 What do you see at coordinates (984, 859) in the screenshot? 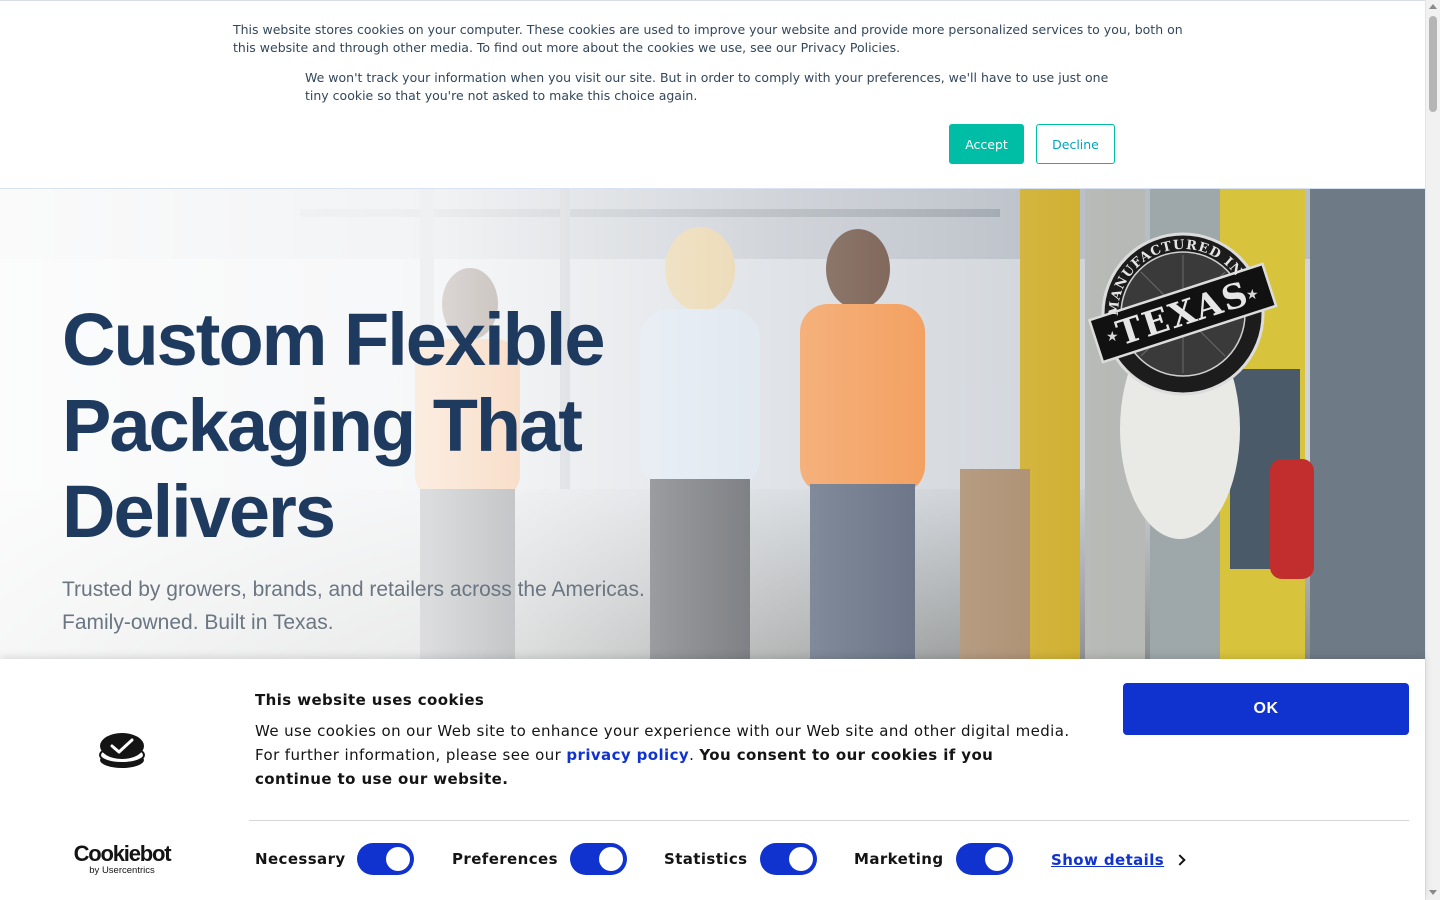
I see `marketing-toggle` at bounding box center [984, 859].